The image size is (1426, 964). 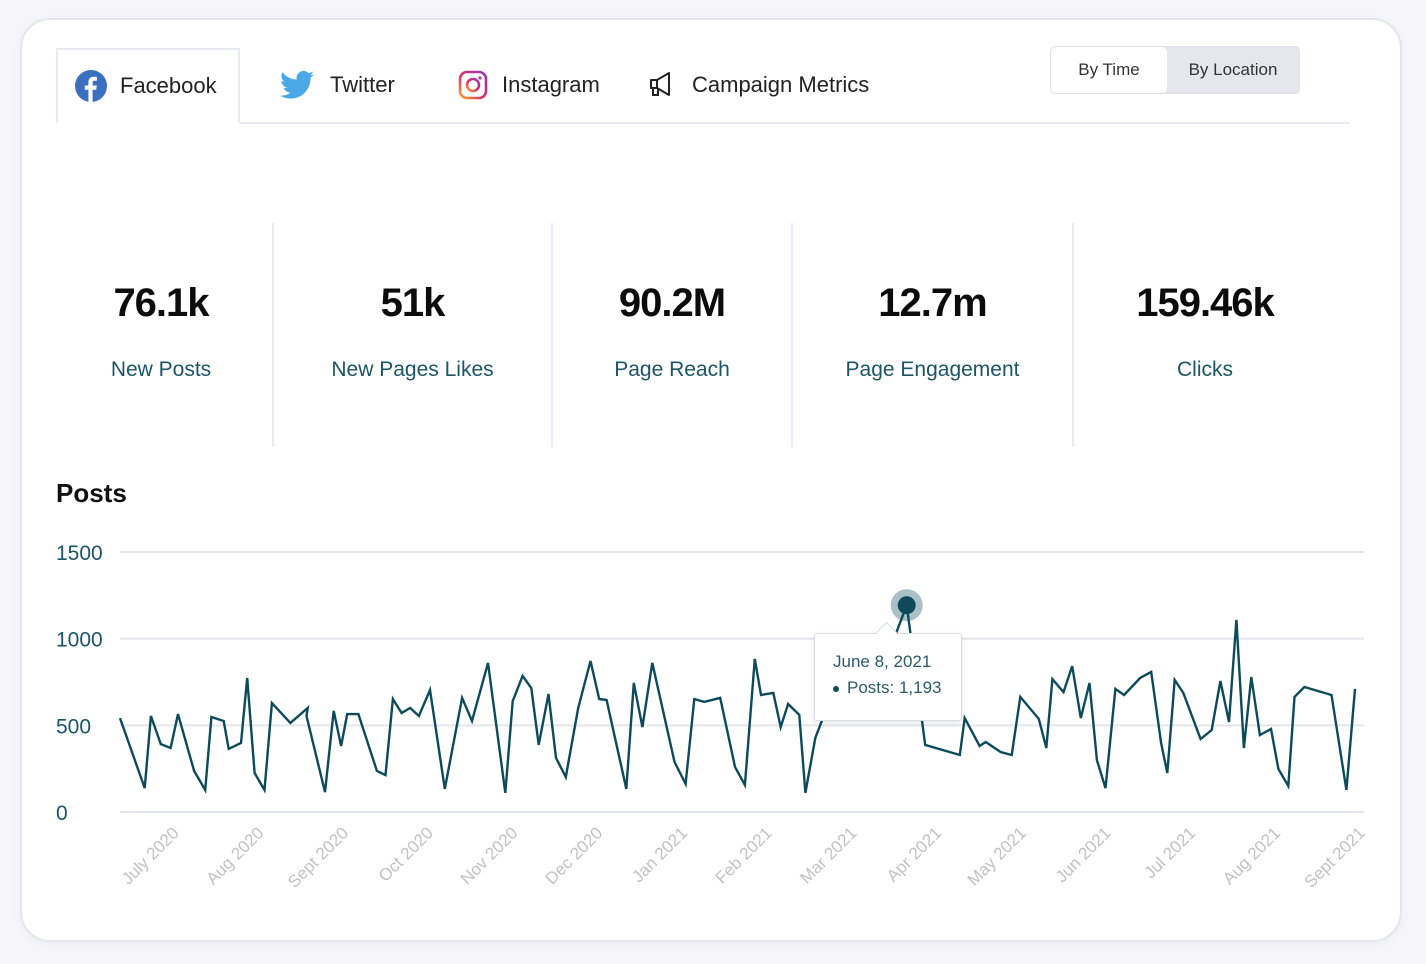 I want to click on x-tick-label: Oct 2020, so click(x=406, y=854).